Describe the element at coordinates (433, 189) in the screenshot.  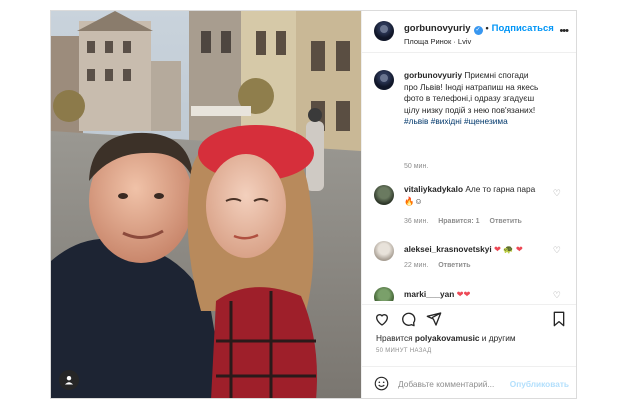
I see `comment-username: vitaliykadykalo` at that location.